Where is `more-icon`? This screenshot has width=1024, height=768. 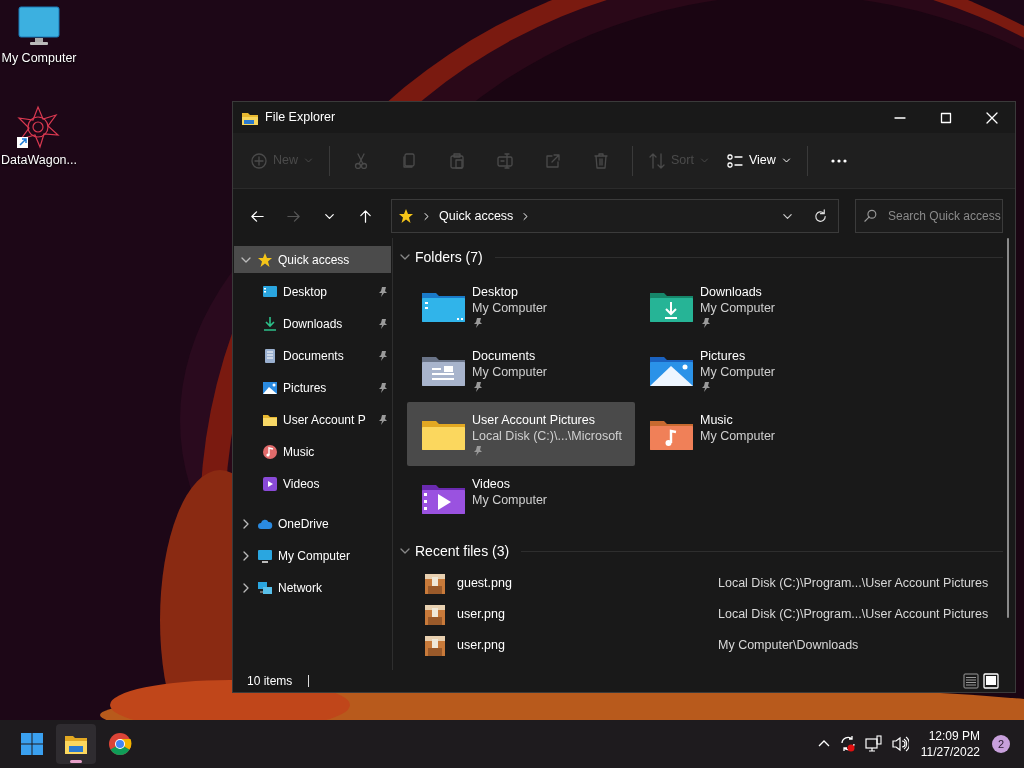 more-icon is located at coordinates (838, 160).